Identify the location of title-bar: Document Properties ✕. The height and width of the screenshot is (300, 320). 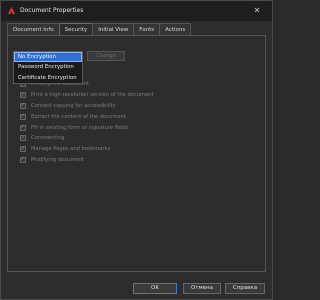
(136, 11).